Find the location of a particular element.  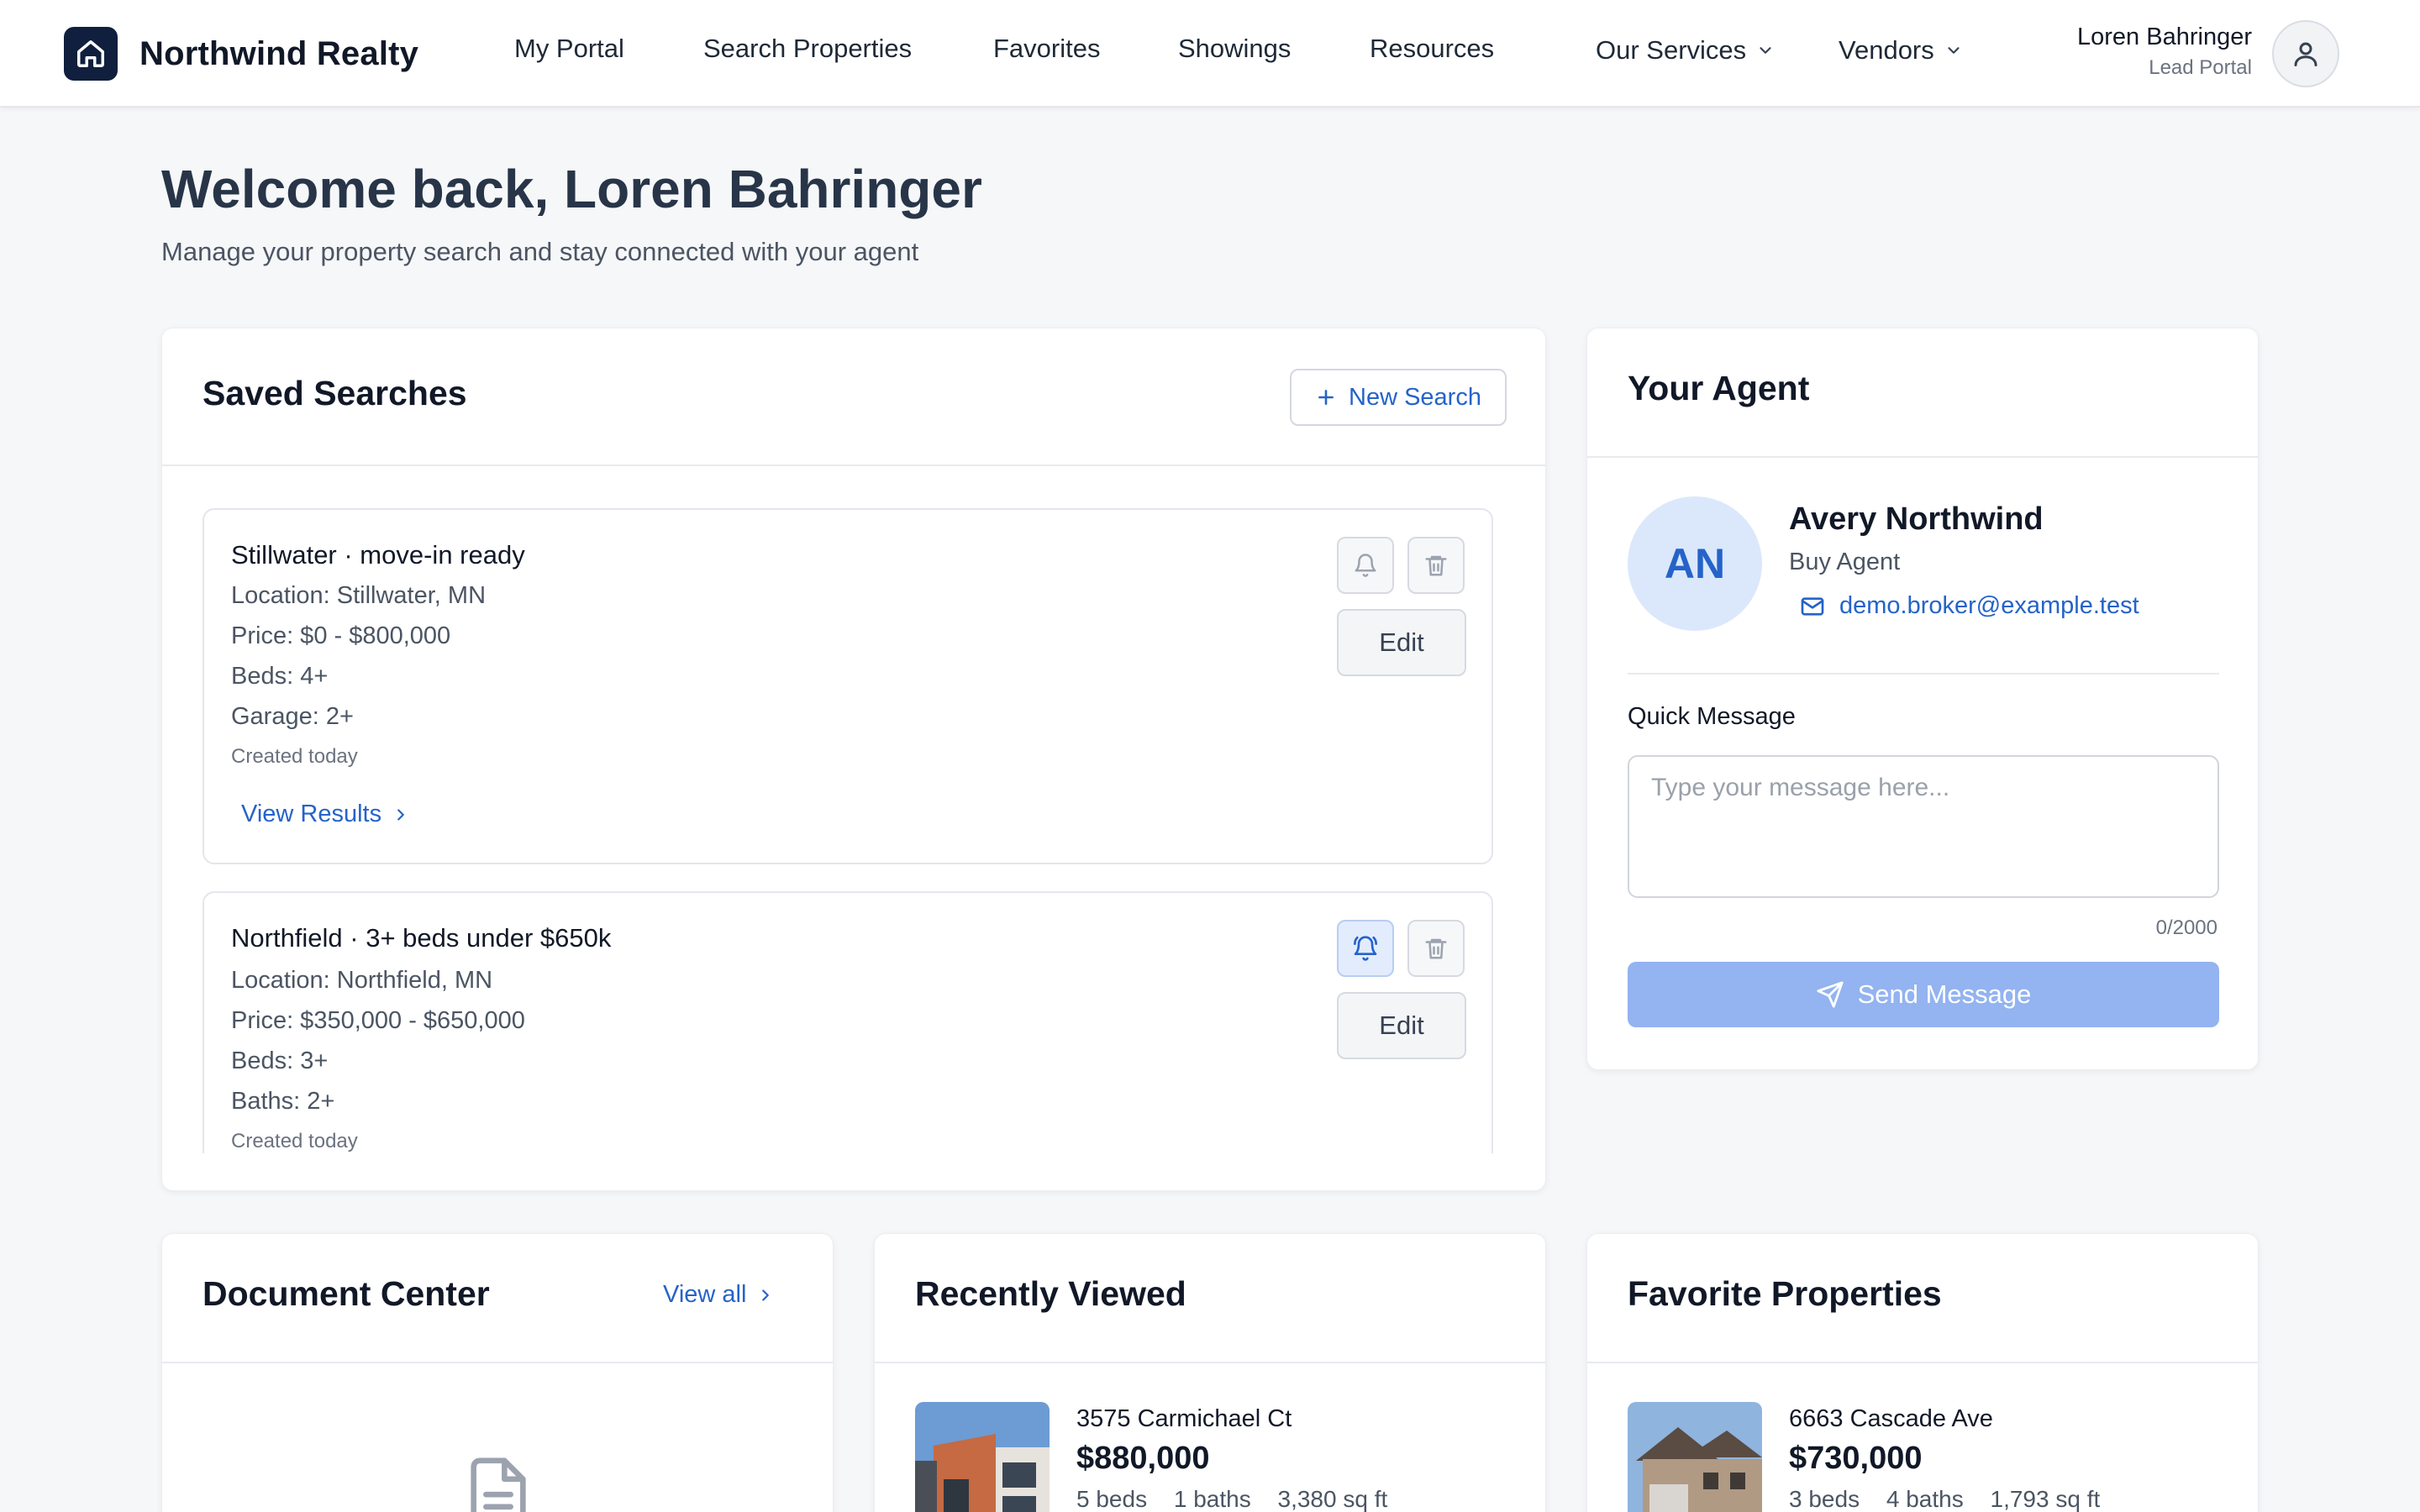

agent-email: demo.broker@example.test is located at coordinates (1989, 605).